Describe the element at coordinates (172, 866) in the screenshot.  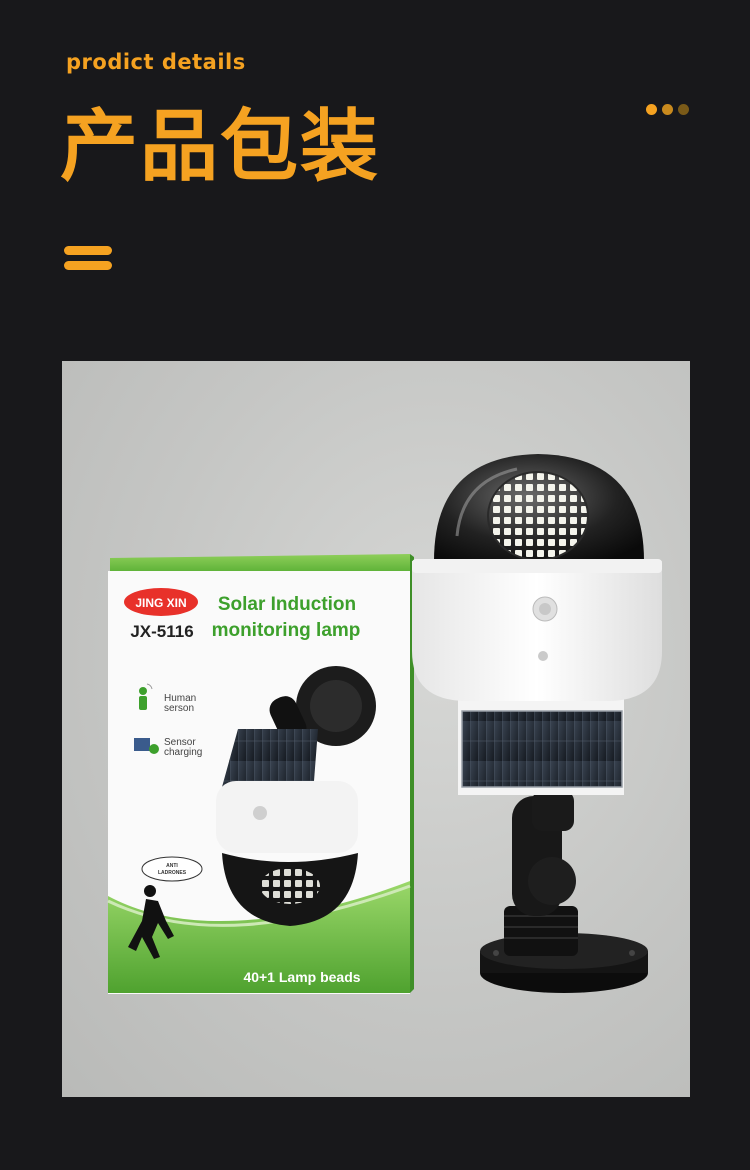
I see `box-bubble-line1: ANTI` at that location.